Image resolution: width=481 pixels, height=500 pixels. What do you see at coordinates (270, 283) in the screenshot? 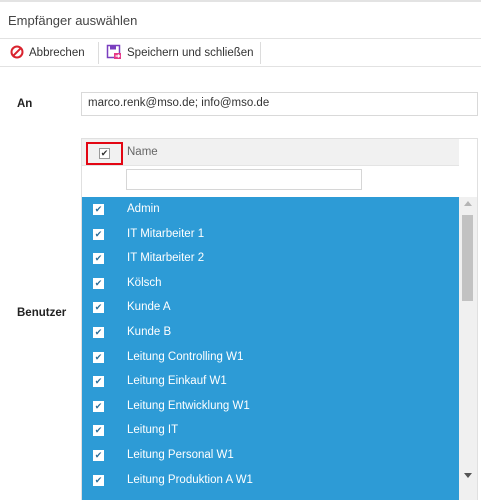
I see `list-item: ✔ Kölsch` at bounding box center [270, 283].